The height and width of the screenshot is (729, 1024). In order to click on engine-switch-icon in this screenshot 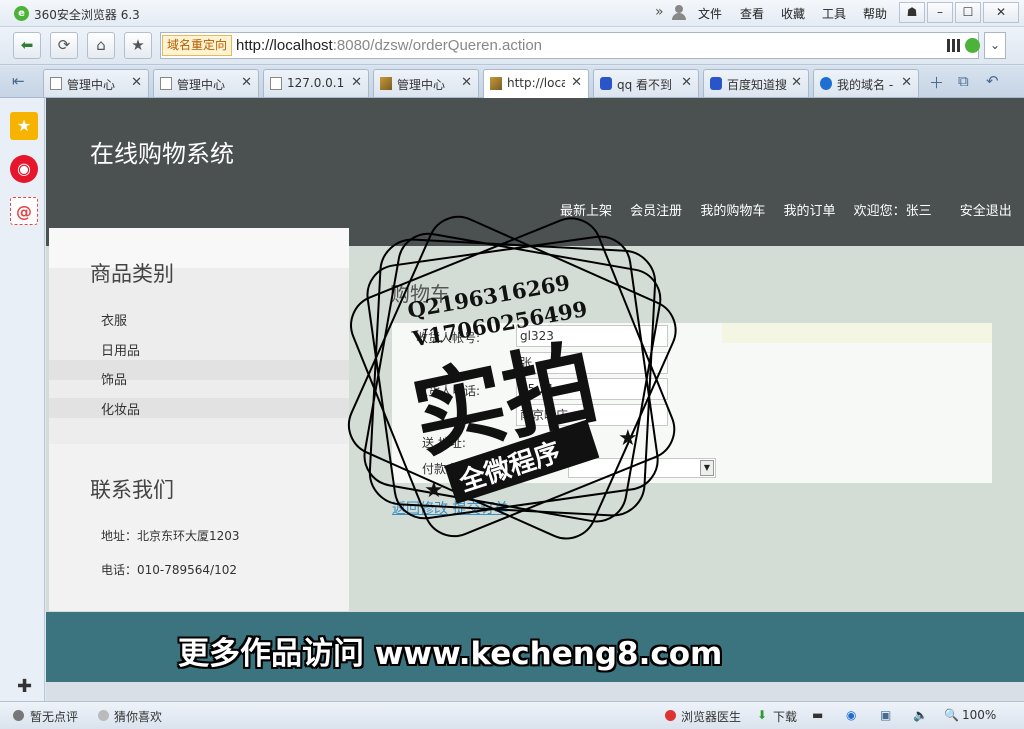, I will do `click(972, 45)`.